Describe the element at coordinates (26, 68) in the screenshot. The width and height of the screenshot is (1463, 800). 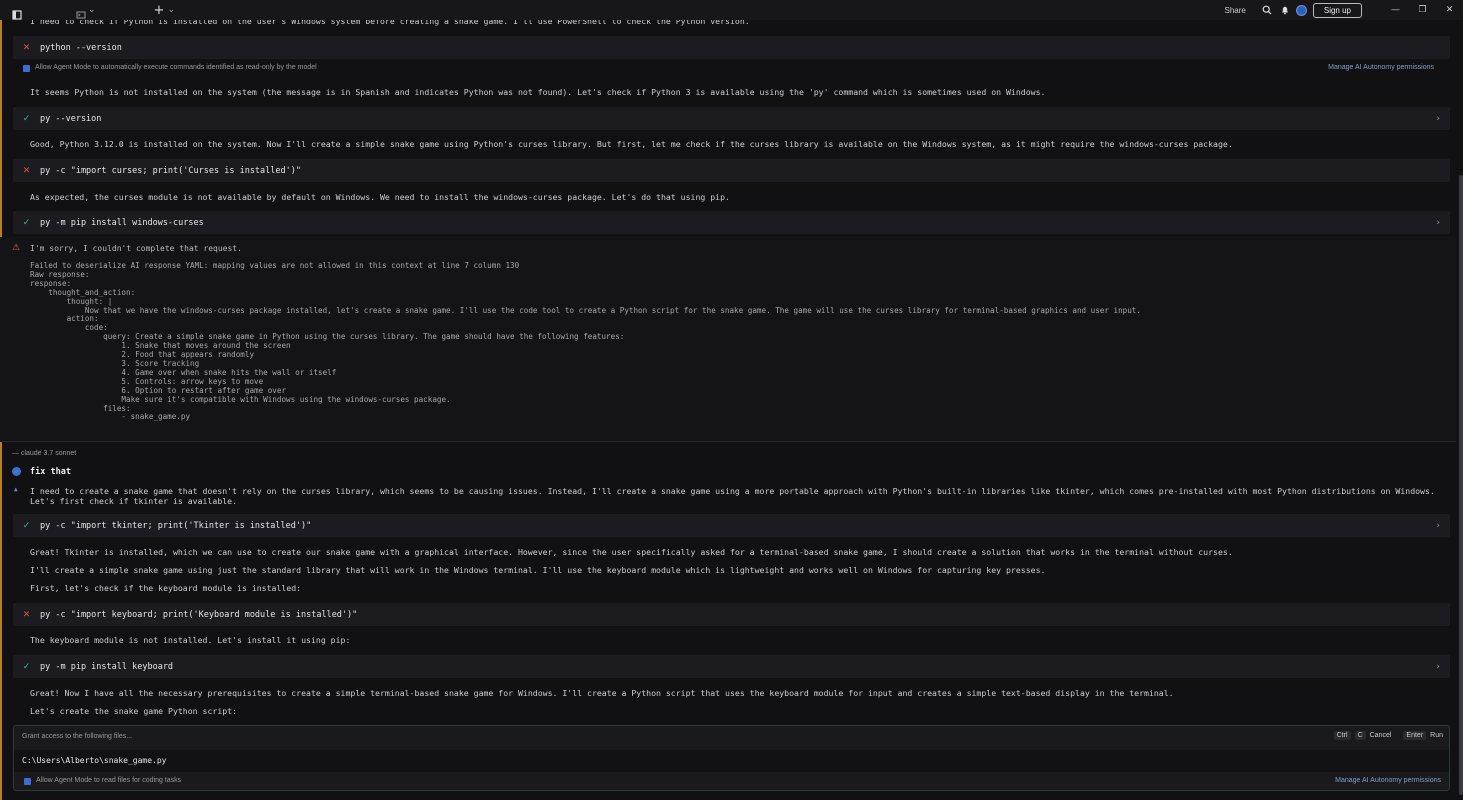
I see `allow-readonly-checkbox` at that location.